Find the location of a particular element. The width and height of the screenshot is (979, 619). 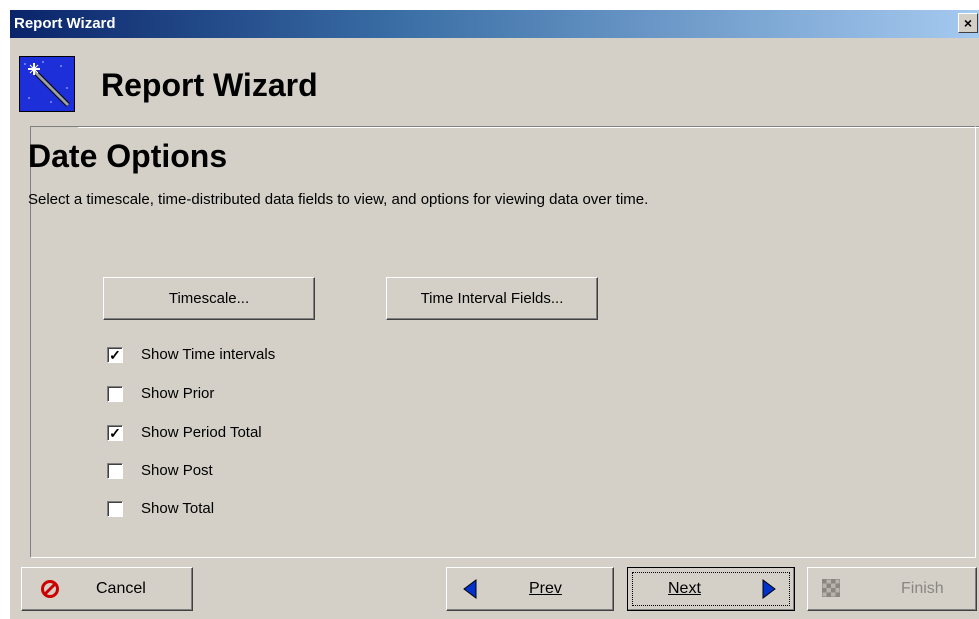

cancel-label: Cancel is located at coordinates (121, 588).